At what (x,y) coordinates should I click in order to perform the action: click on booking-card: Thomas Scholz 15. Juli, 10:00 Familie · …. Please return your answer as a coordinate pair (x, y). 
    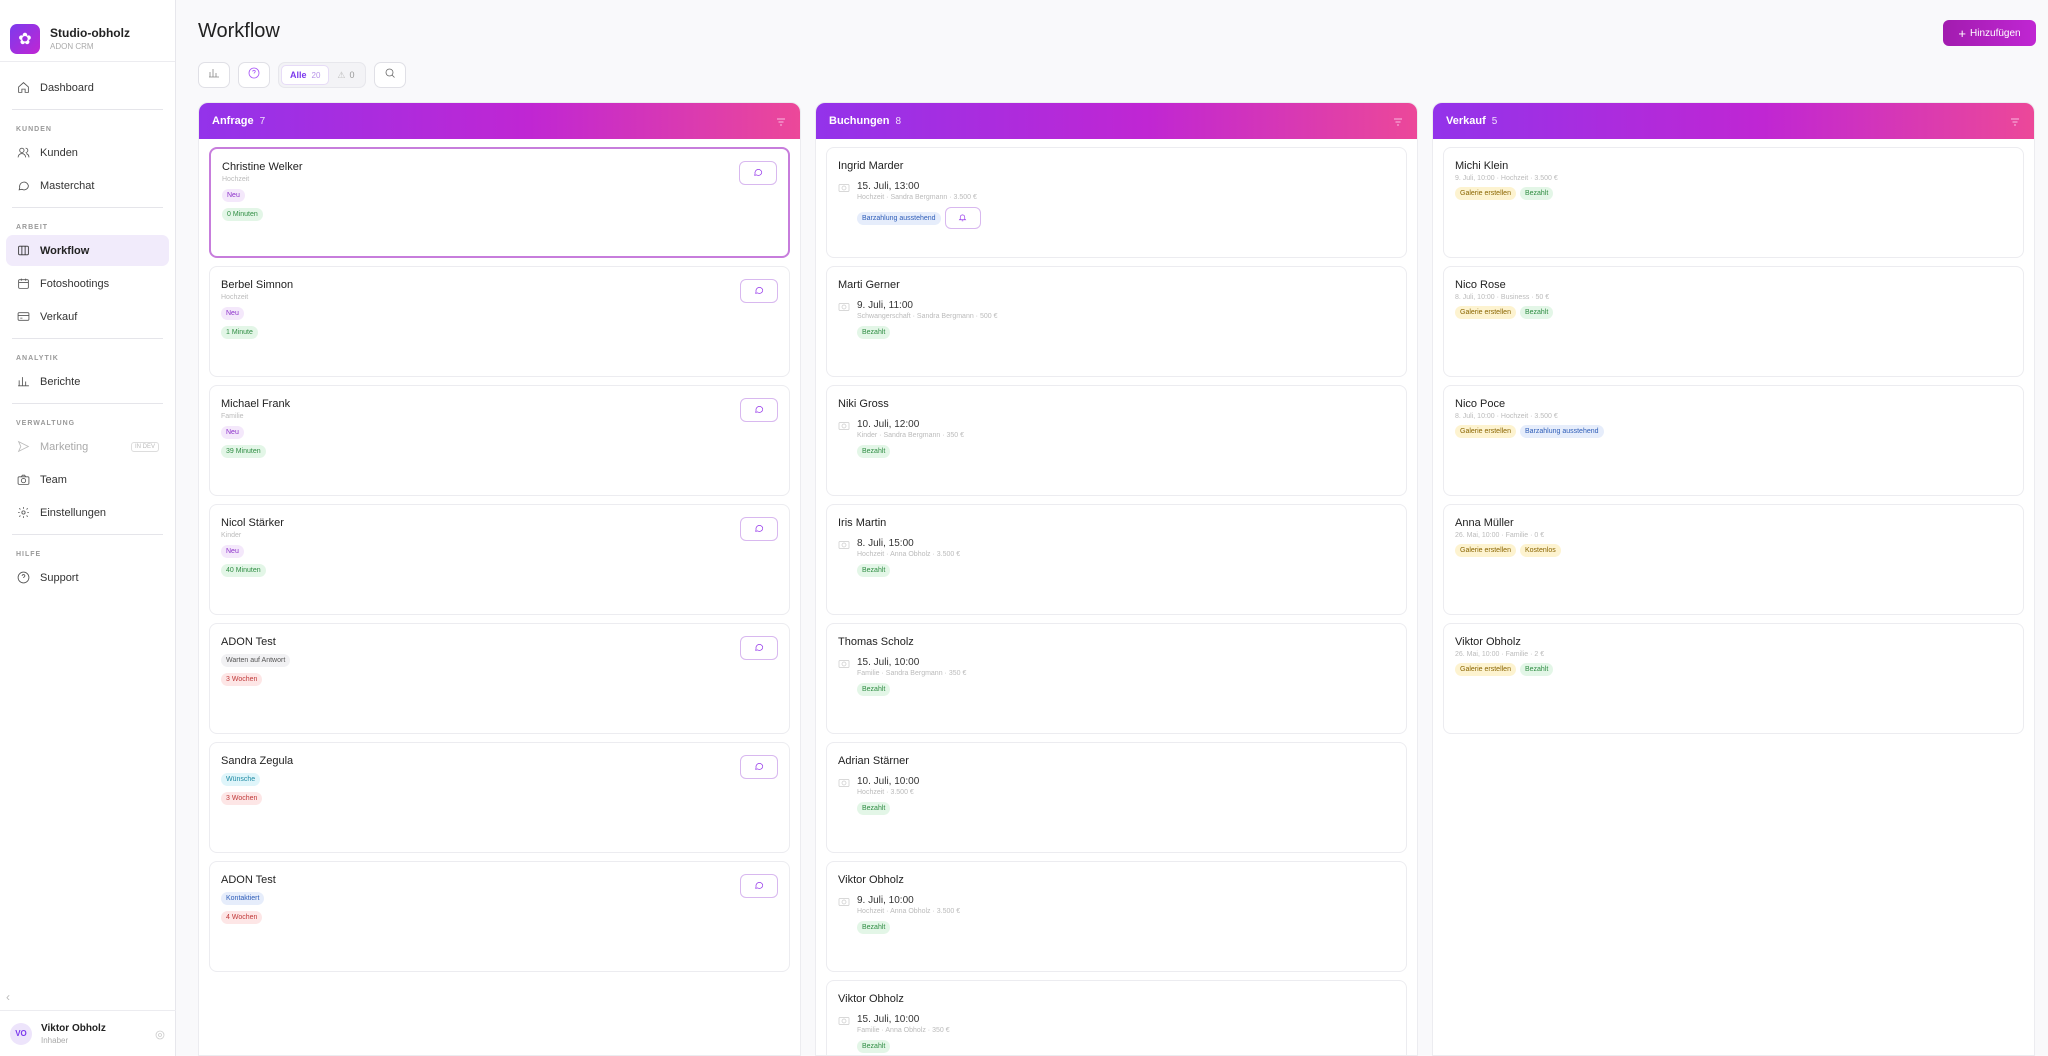
    Looking at the image, I should click on (1116, 678).